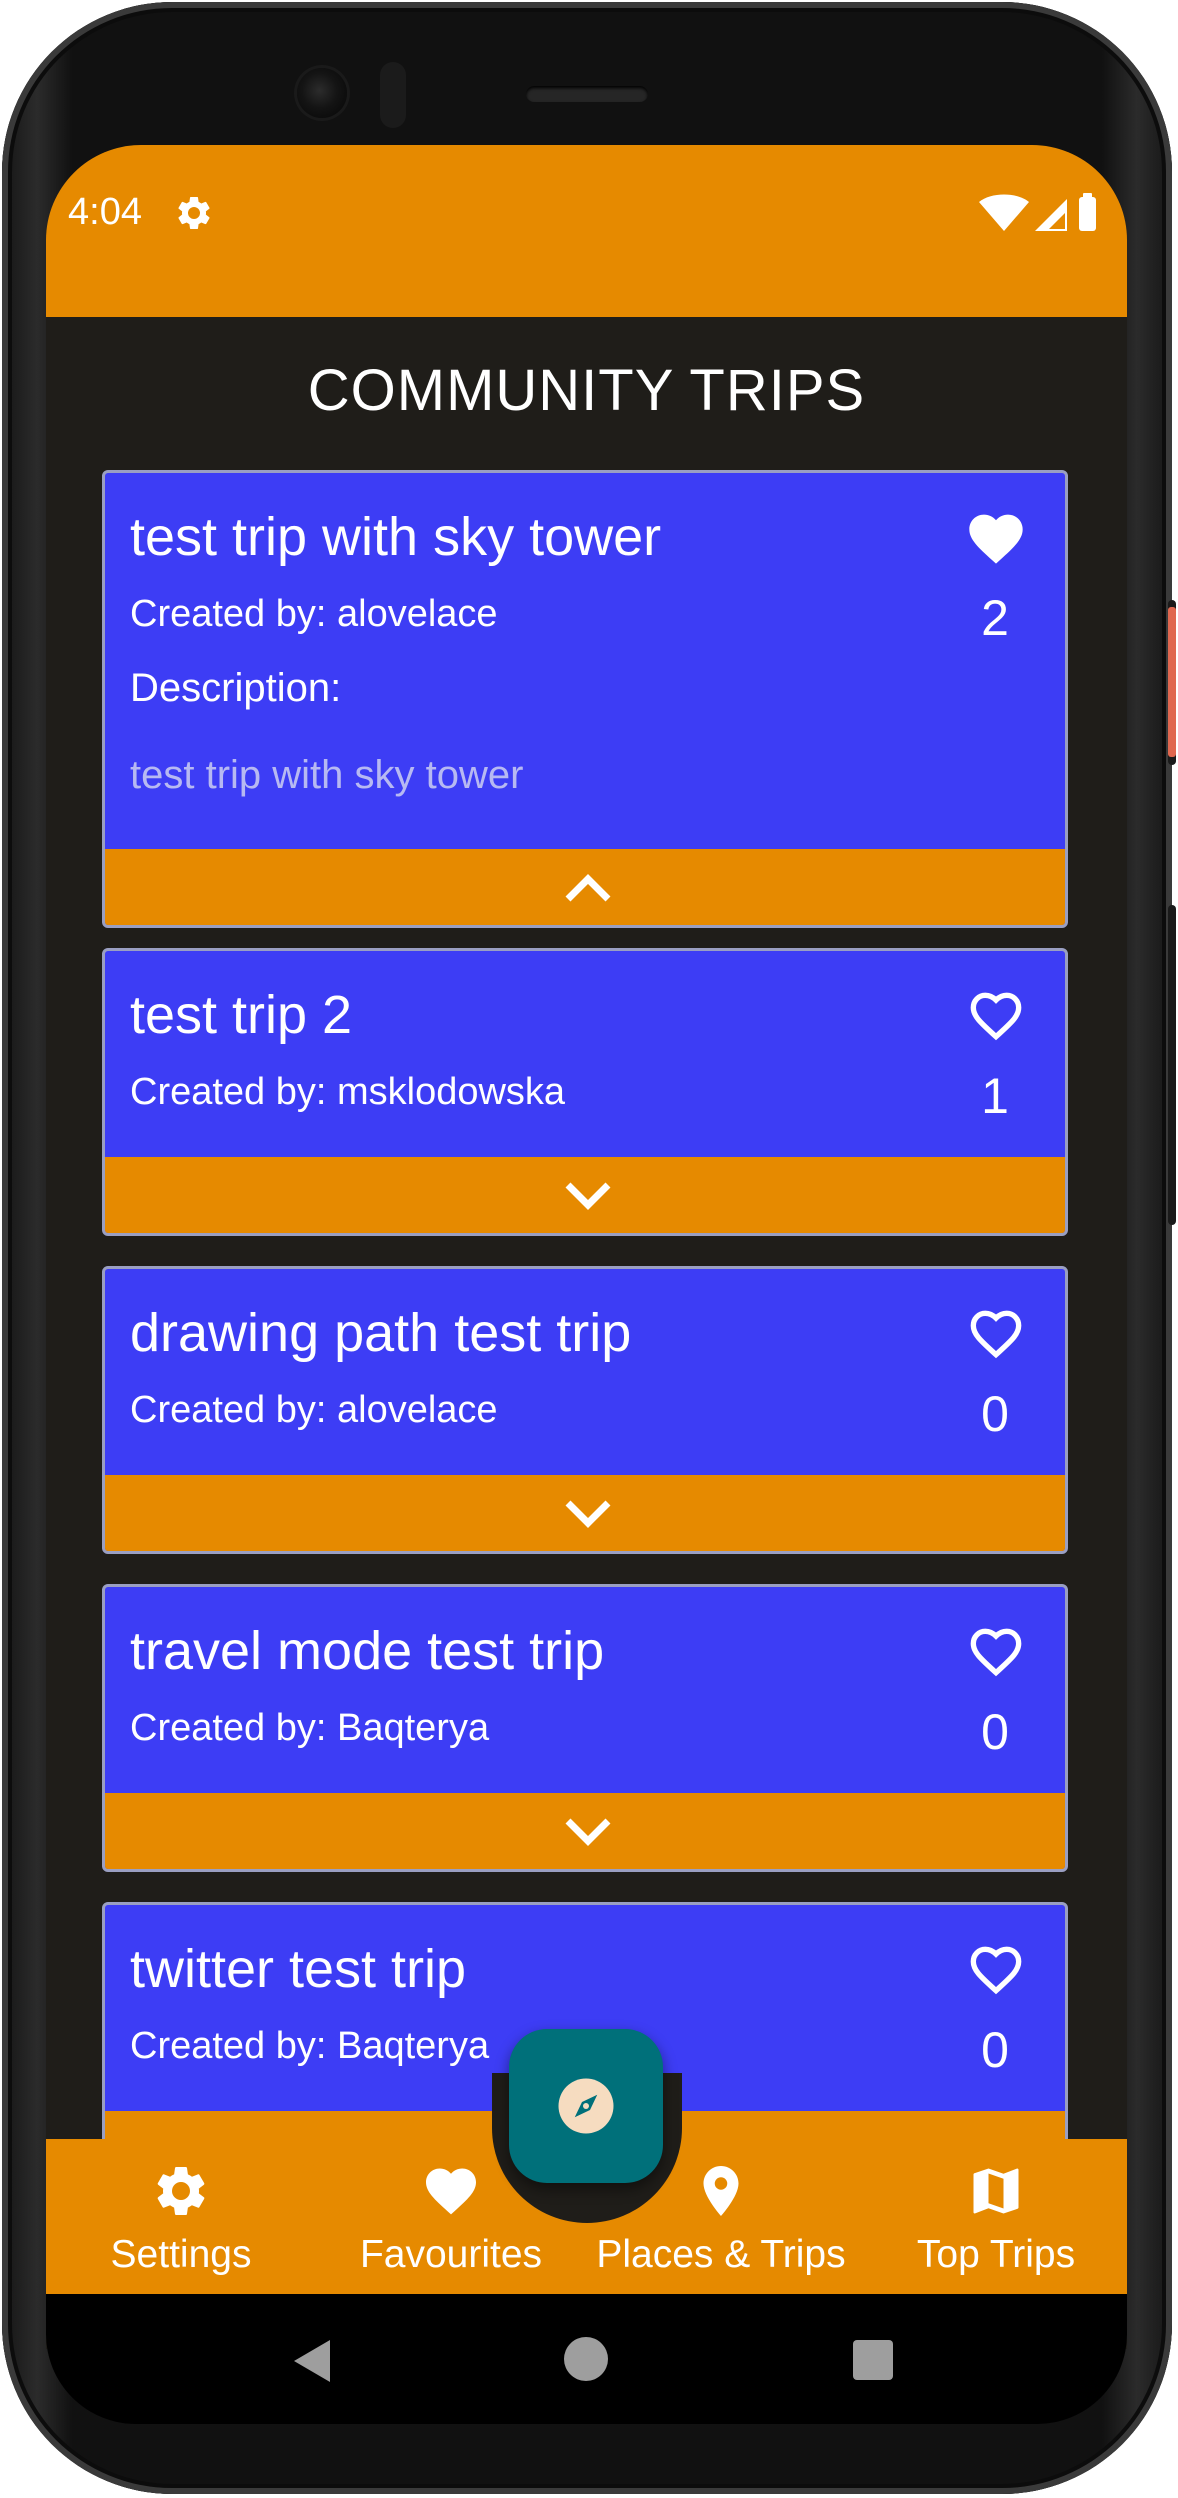 This screenshot has width=1178, height=2498. What do you see at coordinates (588, 888) in the screenshot?
I see `chevron-up-icon` at bounding box center [588, 888].